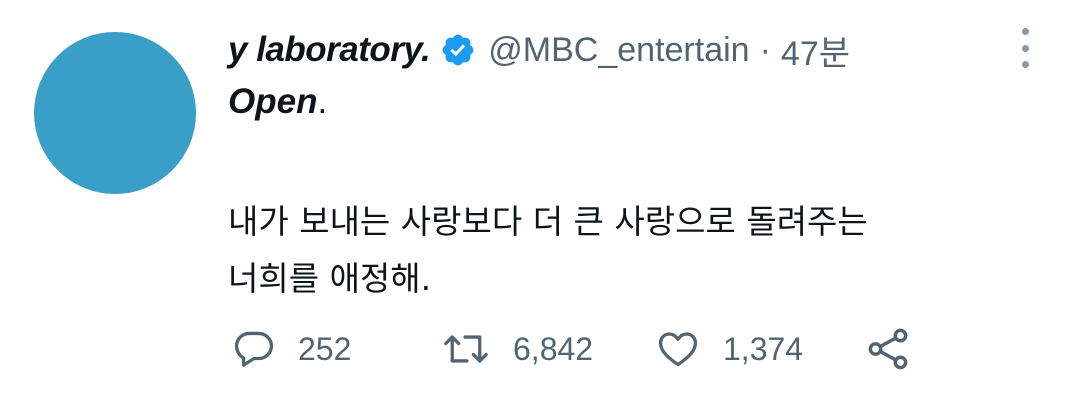 The width and height of the screenshot is (1080, 408). Describe the element at coordinates (273, 101) in the screenshot. I see `title-word: Open` at that location.